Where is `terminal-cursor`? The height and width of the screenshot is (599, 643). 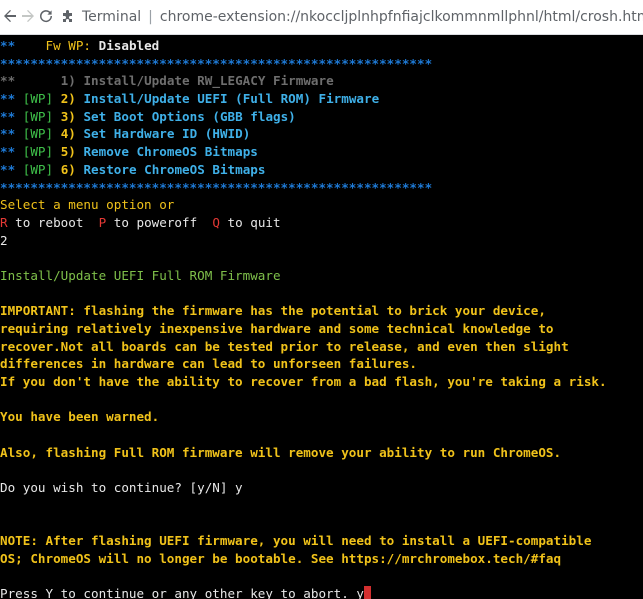 terminal-cursor is located at coordinates (367, 592).